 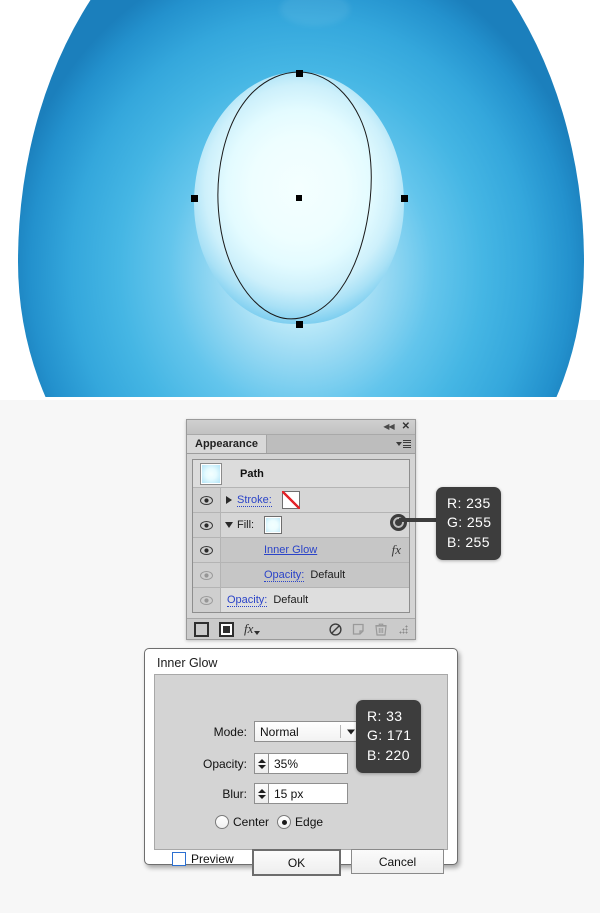 I want to click on callout-fill-r: R: 235, so click(x=469, y=503).